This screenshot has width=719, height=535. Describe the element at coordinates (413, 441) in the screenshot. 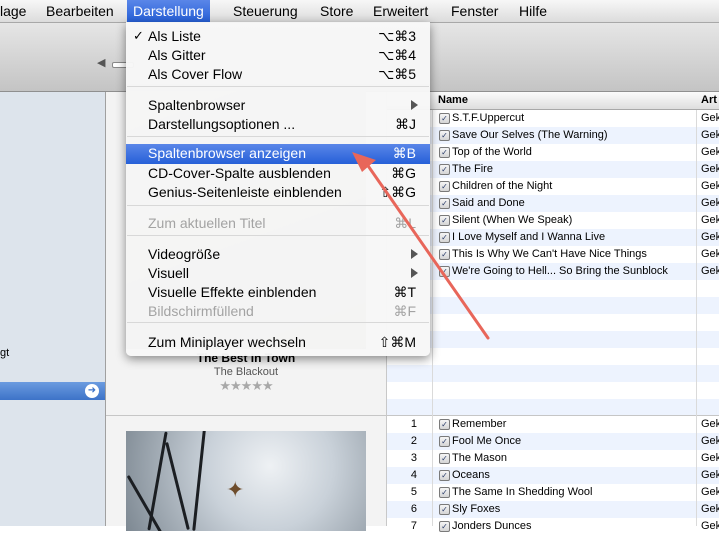

I see `track-number: 2` at that location.